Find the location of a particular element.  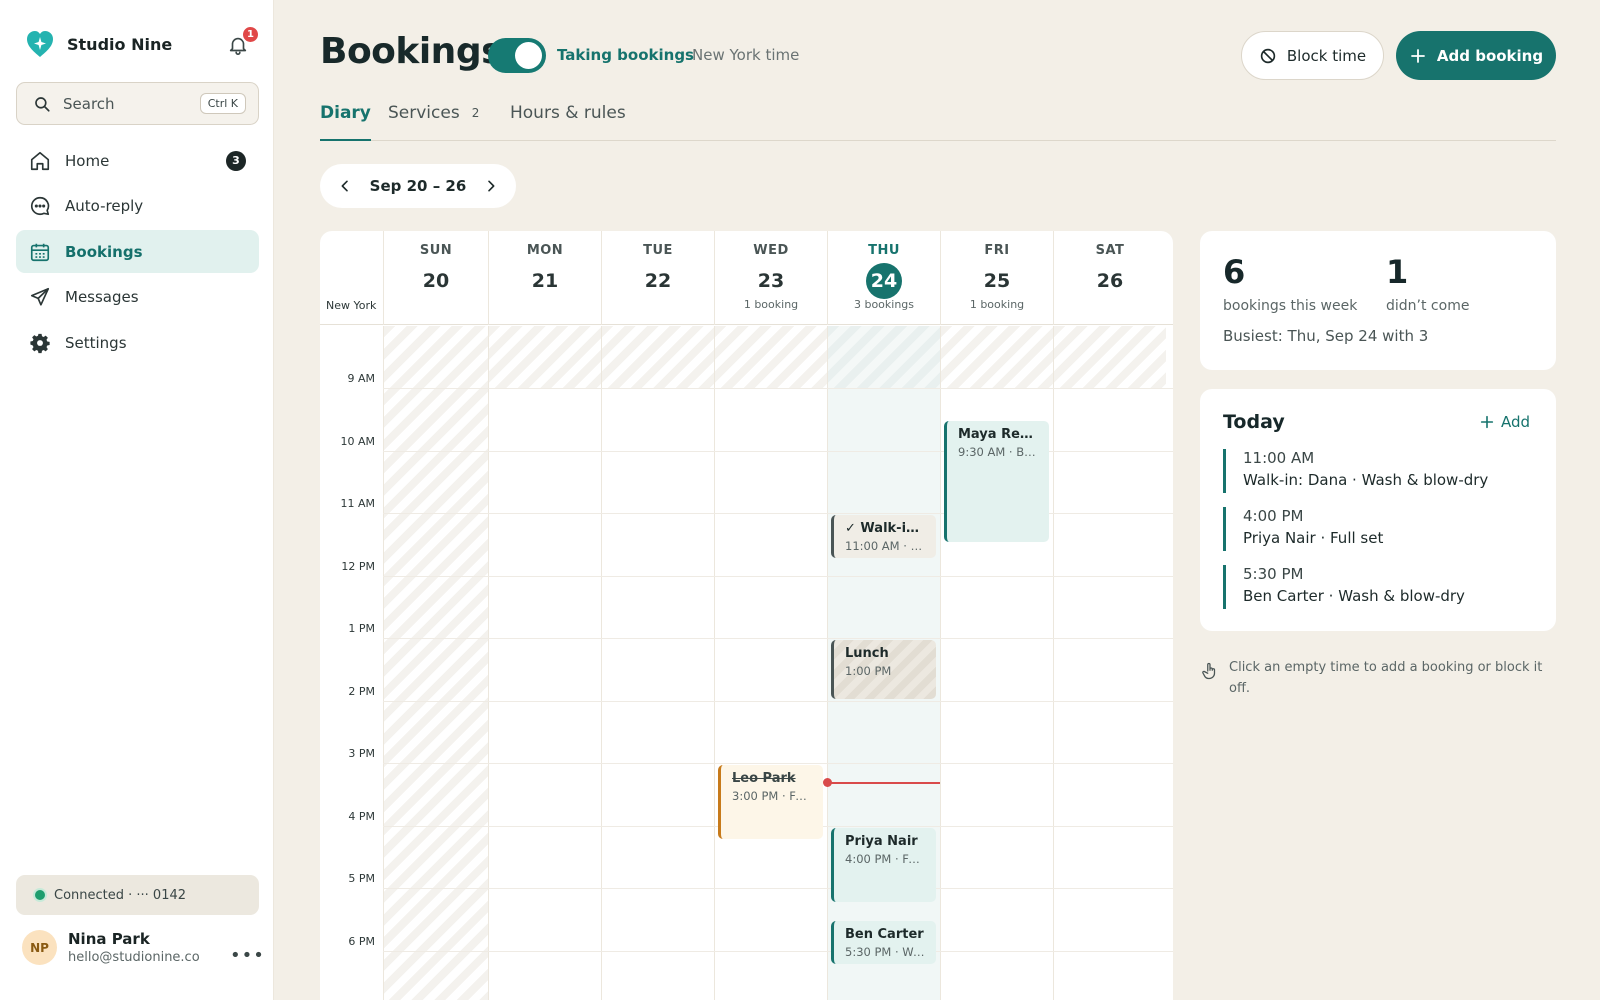

today-appointment: 4:00 PM Priya Nair · Full set is located at coordinates (1378, 529).